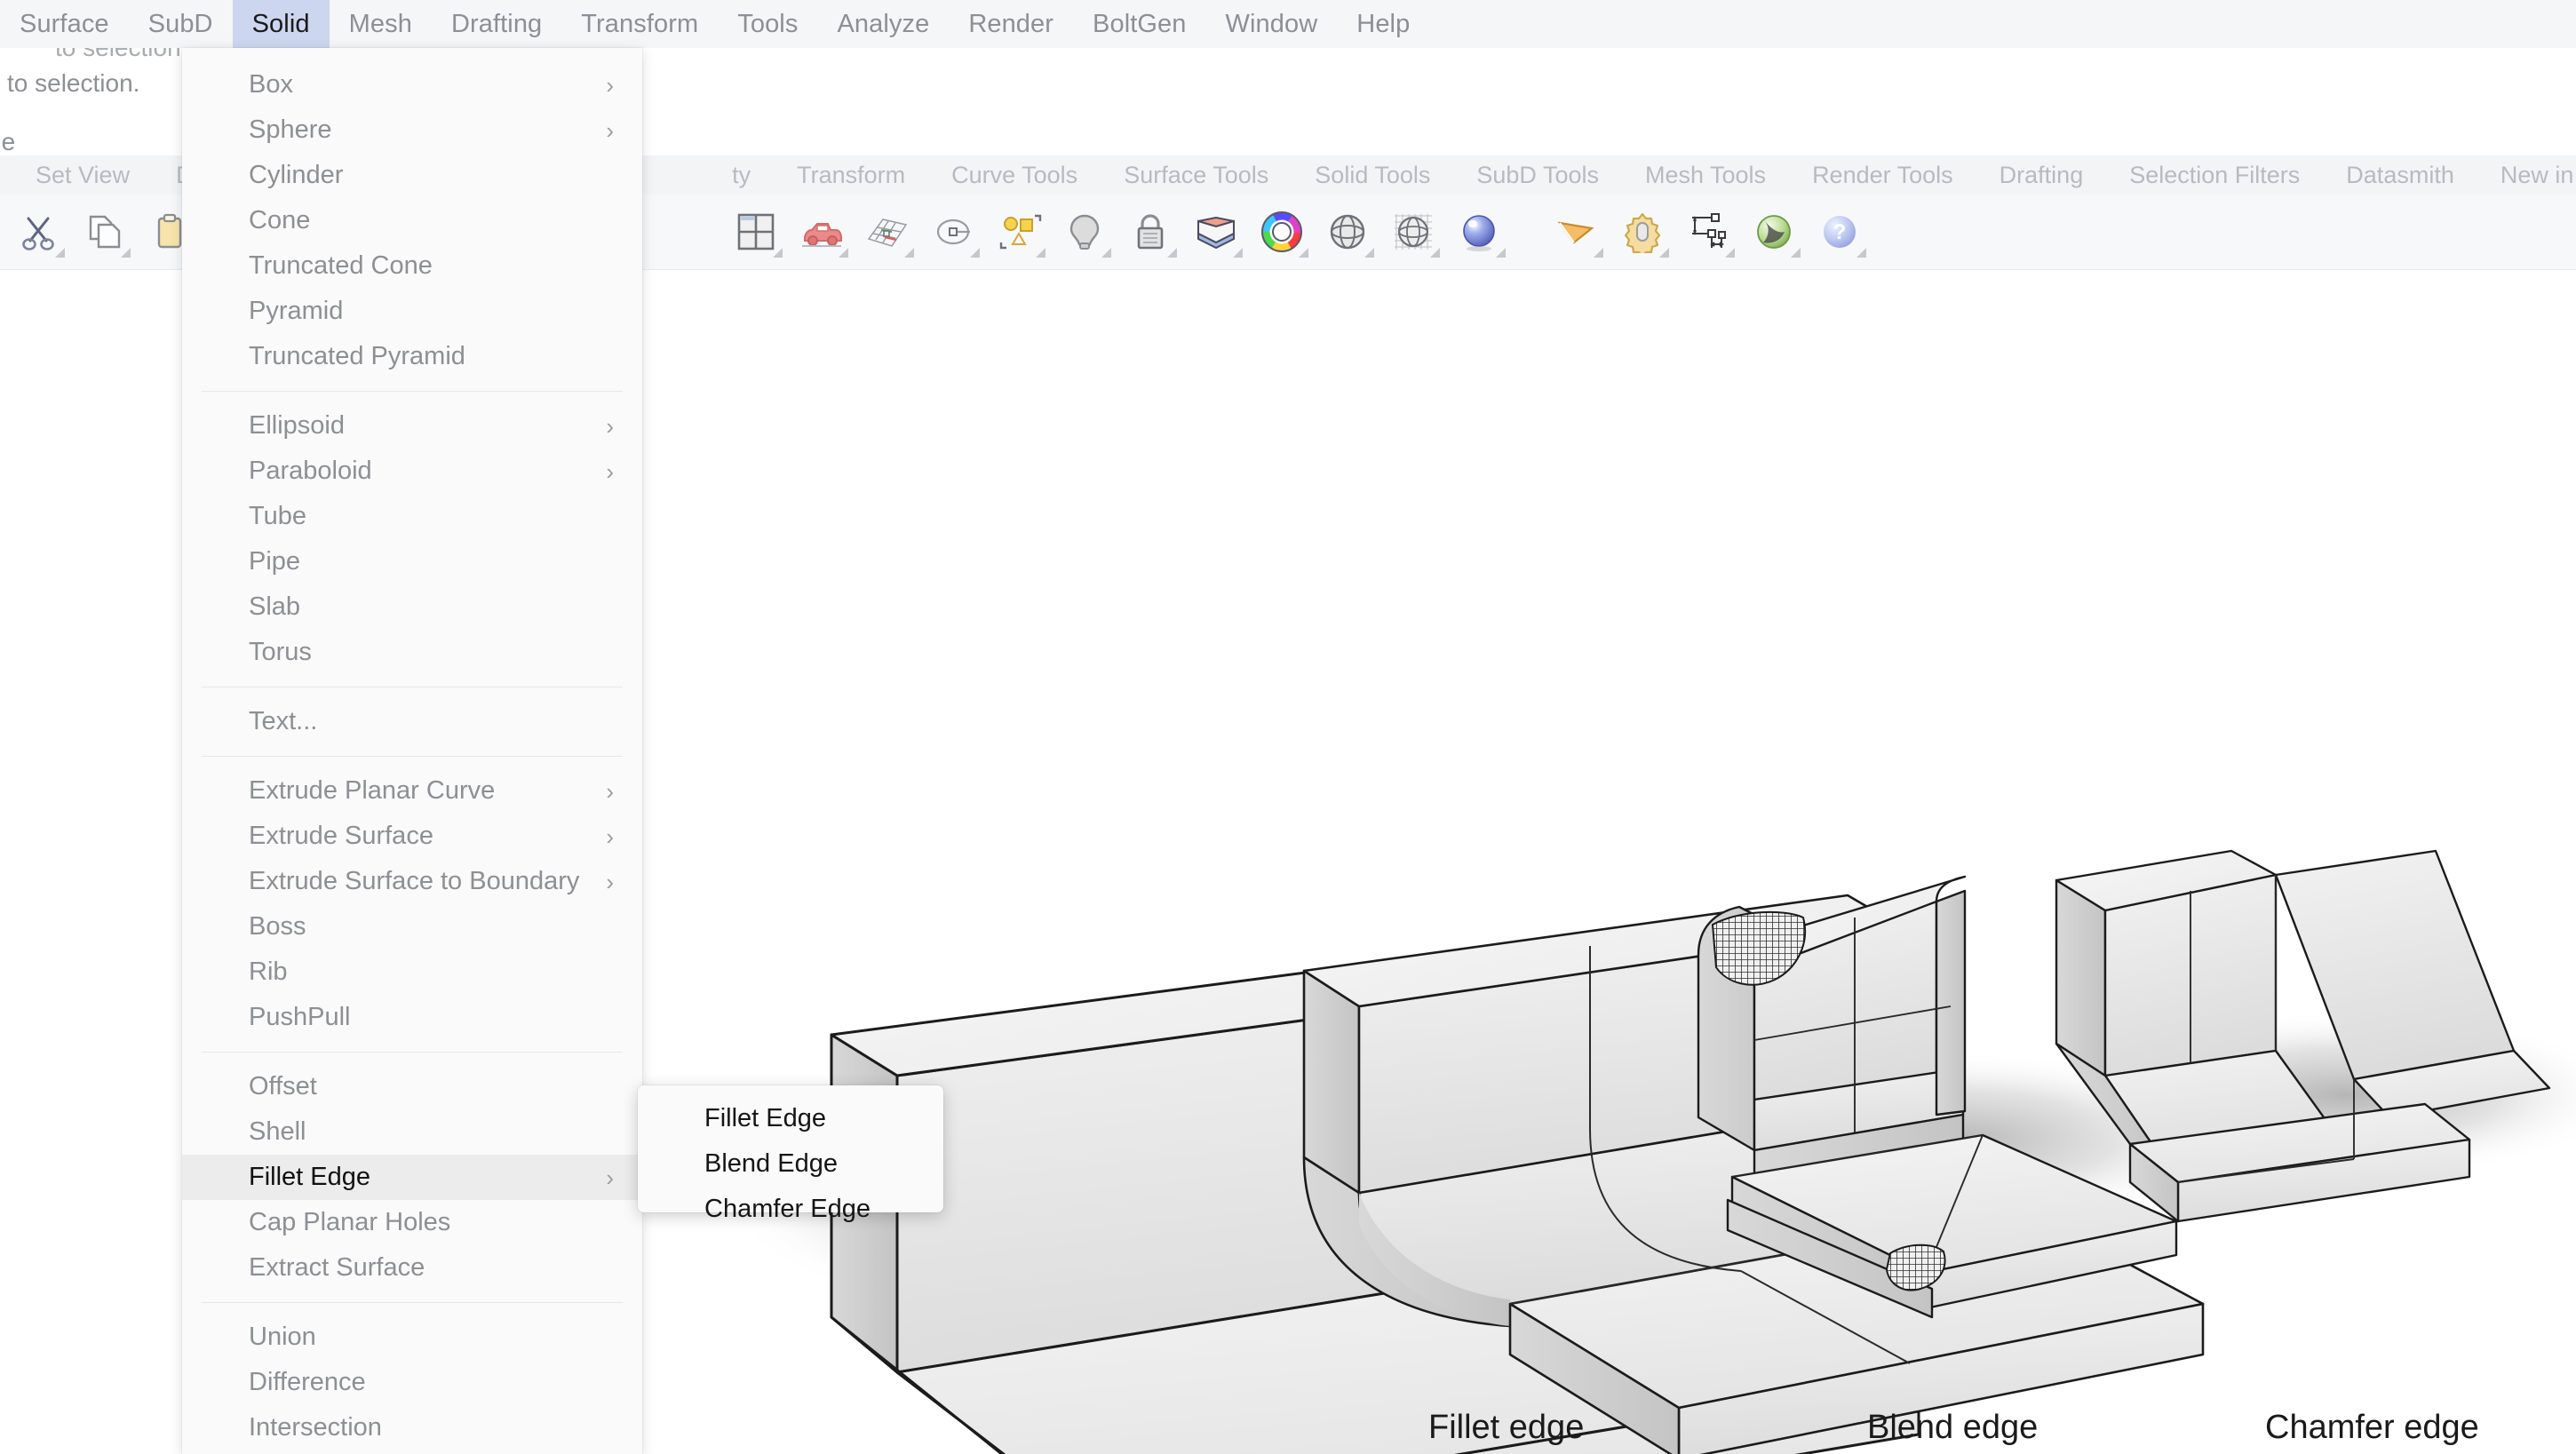 This screenshot has width=2576, height=1454. What do you see at coordinates (1139, 24) in the screenshot?
I see `menubar-item-boltgen: BoltGen` at bounding box center [1139, 24].